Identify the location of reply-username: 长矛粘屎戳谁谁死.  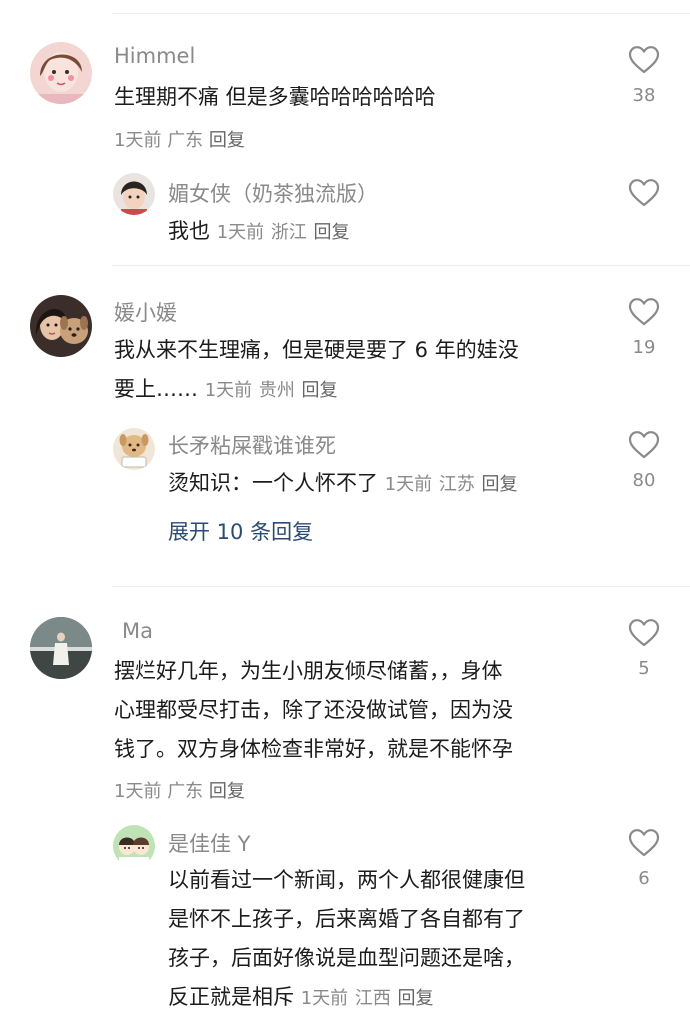
(252, 445).